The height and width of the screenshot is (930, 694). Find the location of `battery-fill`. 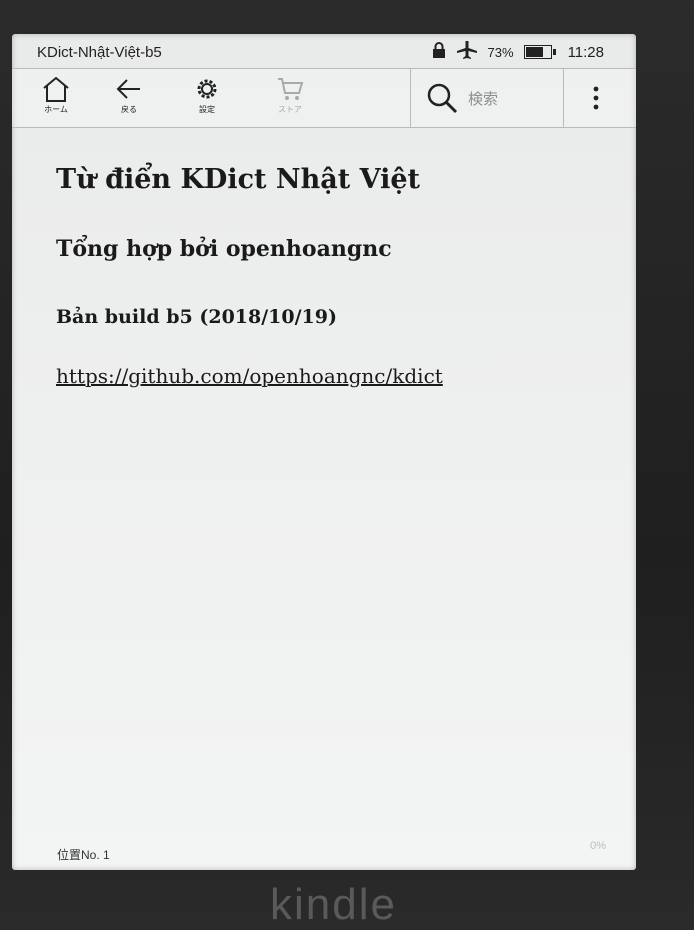

battery-fill is located at coordinates (534, 52).